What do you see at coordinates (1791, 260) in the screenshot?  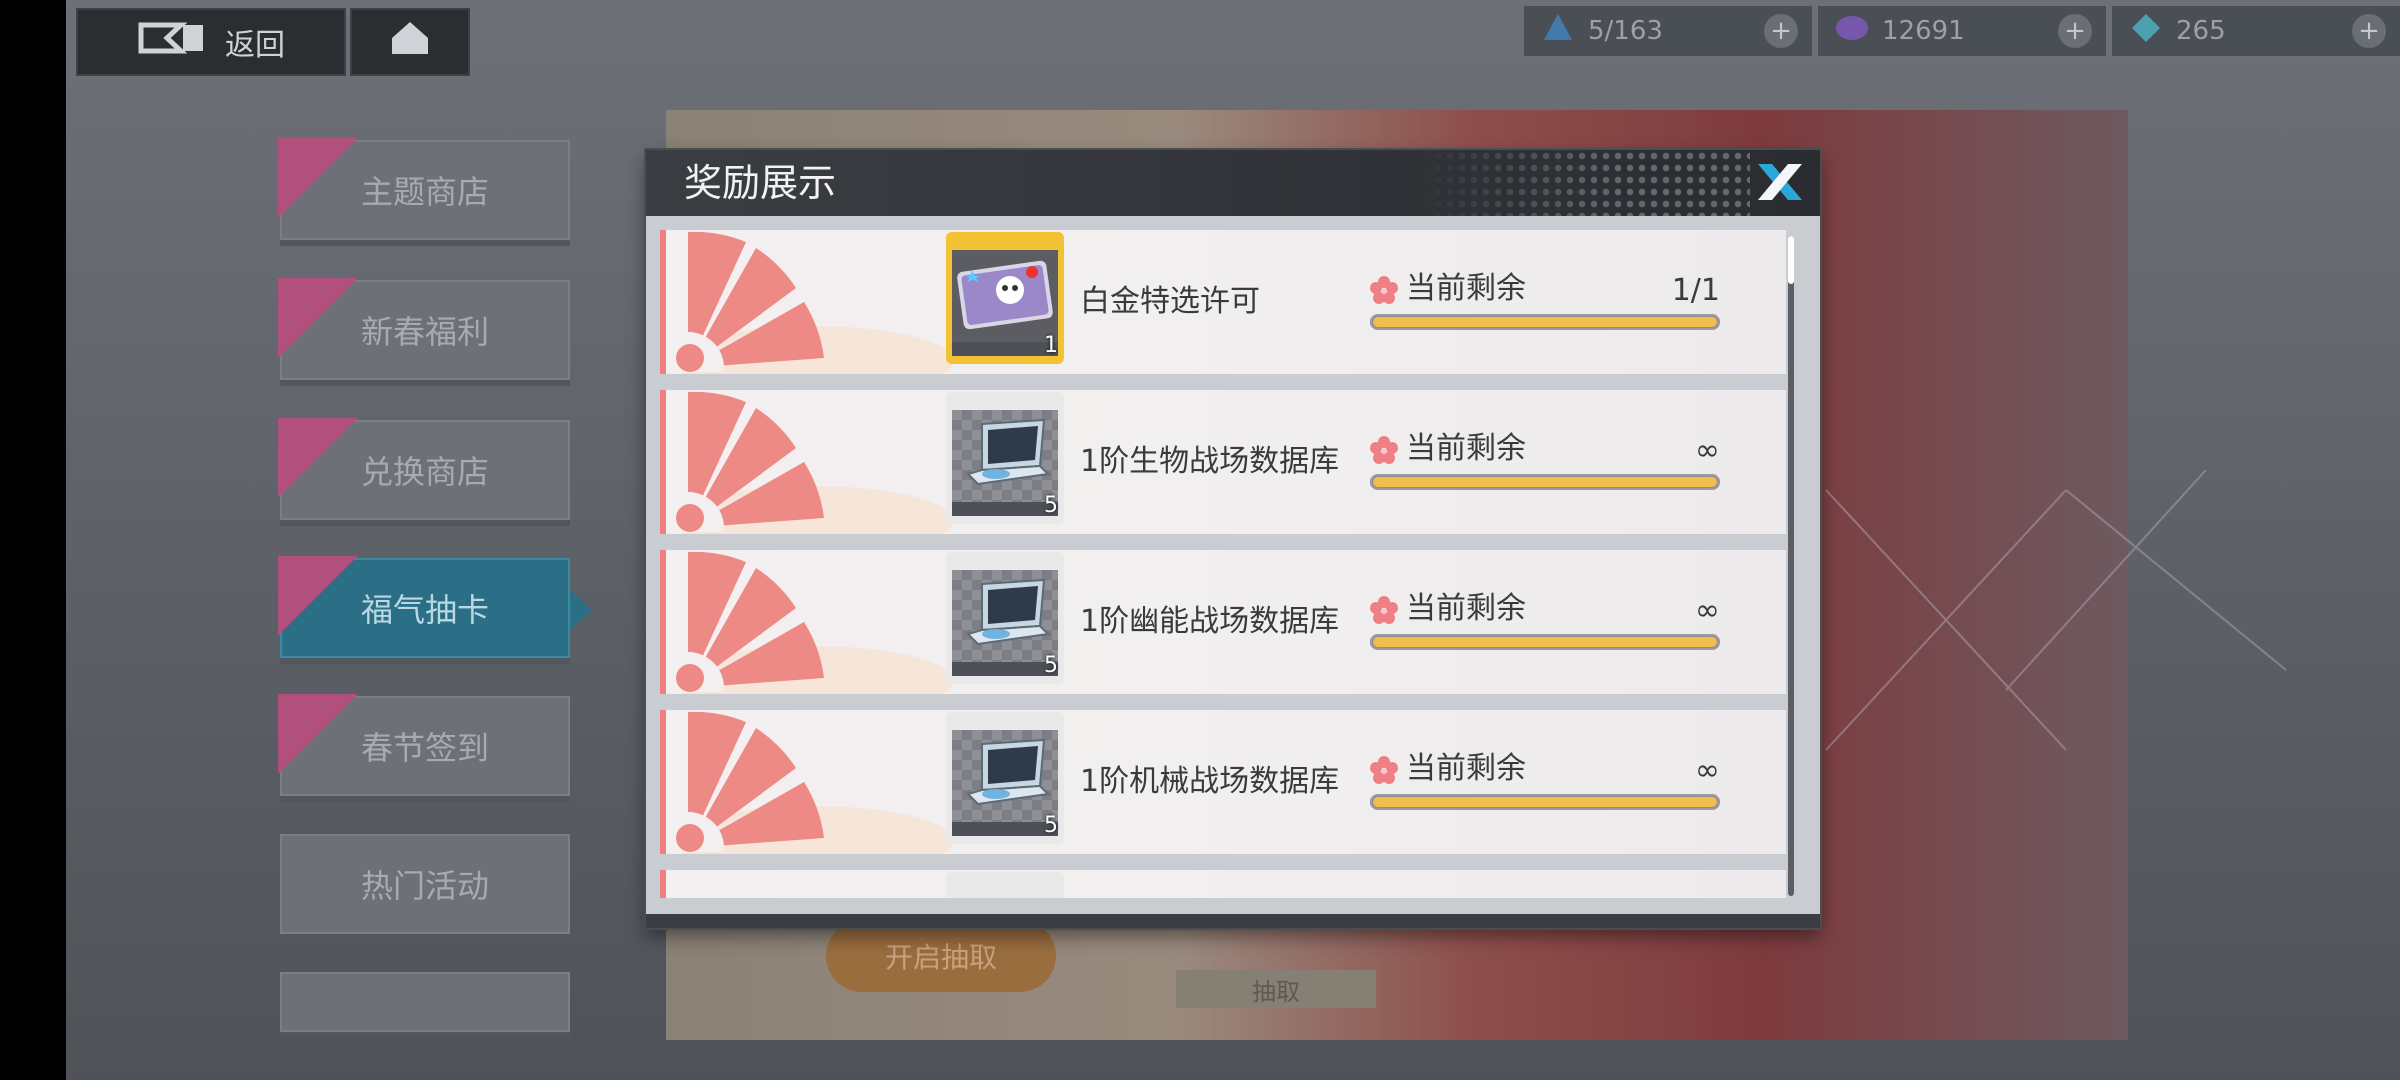 I see `scrollbar-thumb` at bounding box center [1791, 260].